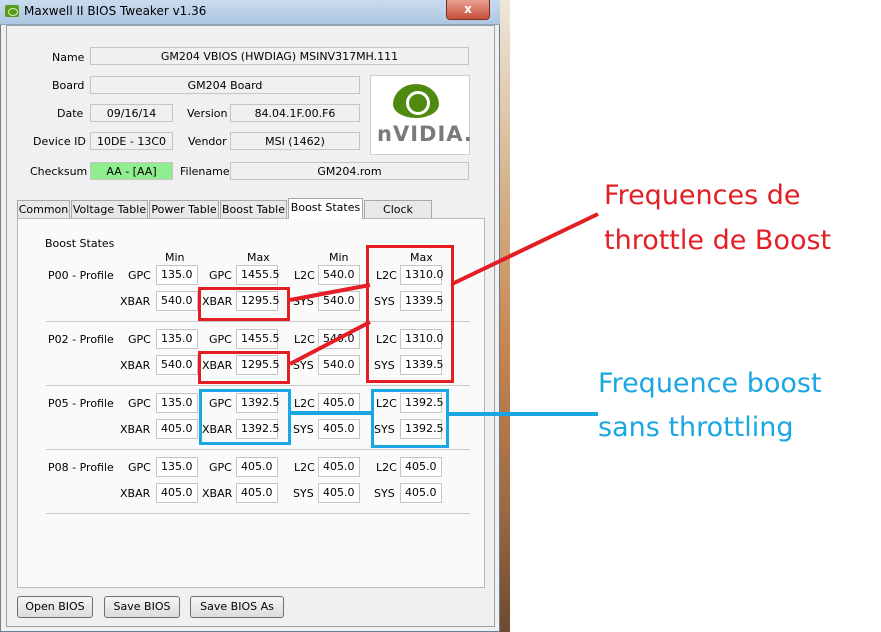 Image resolution: width=881 pixels, height=632 pixels. What do you see at coordinates (525, 249) in the screenshot?
I see `red-arrow-line-top` at bounding box center [525, 249].